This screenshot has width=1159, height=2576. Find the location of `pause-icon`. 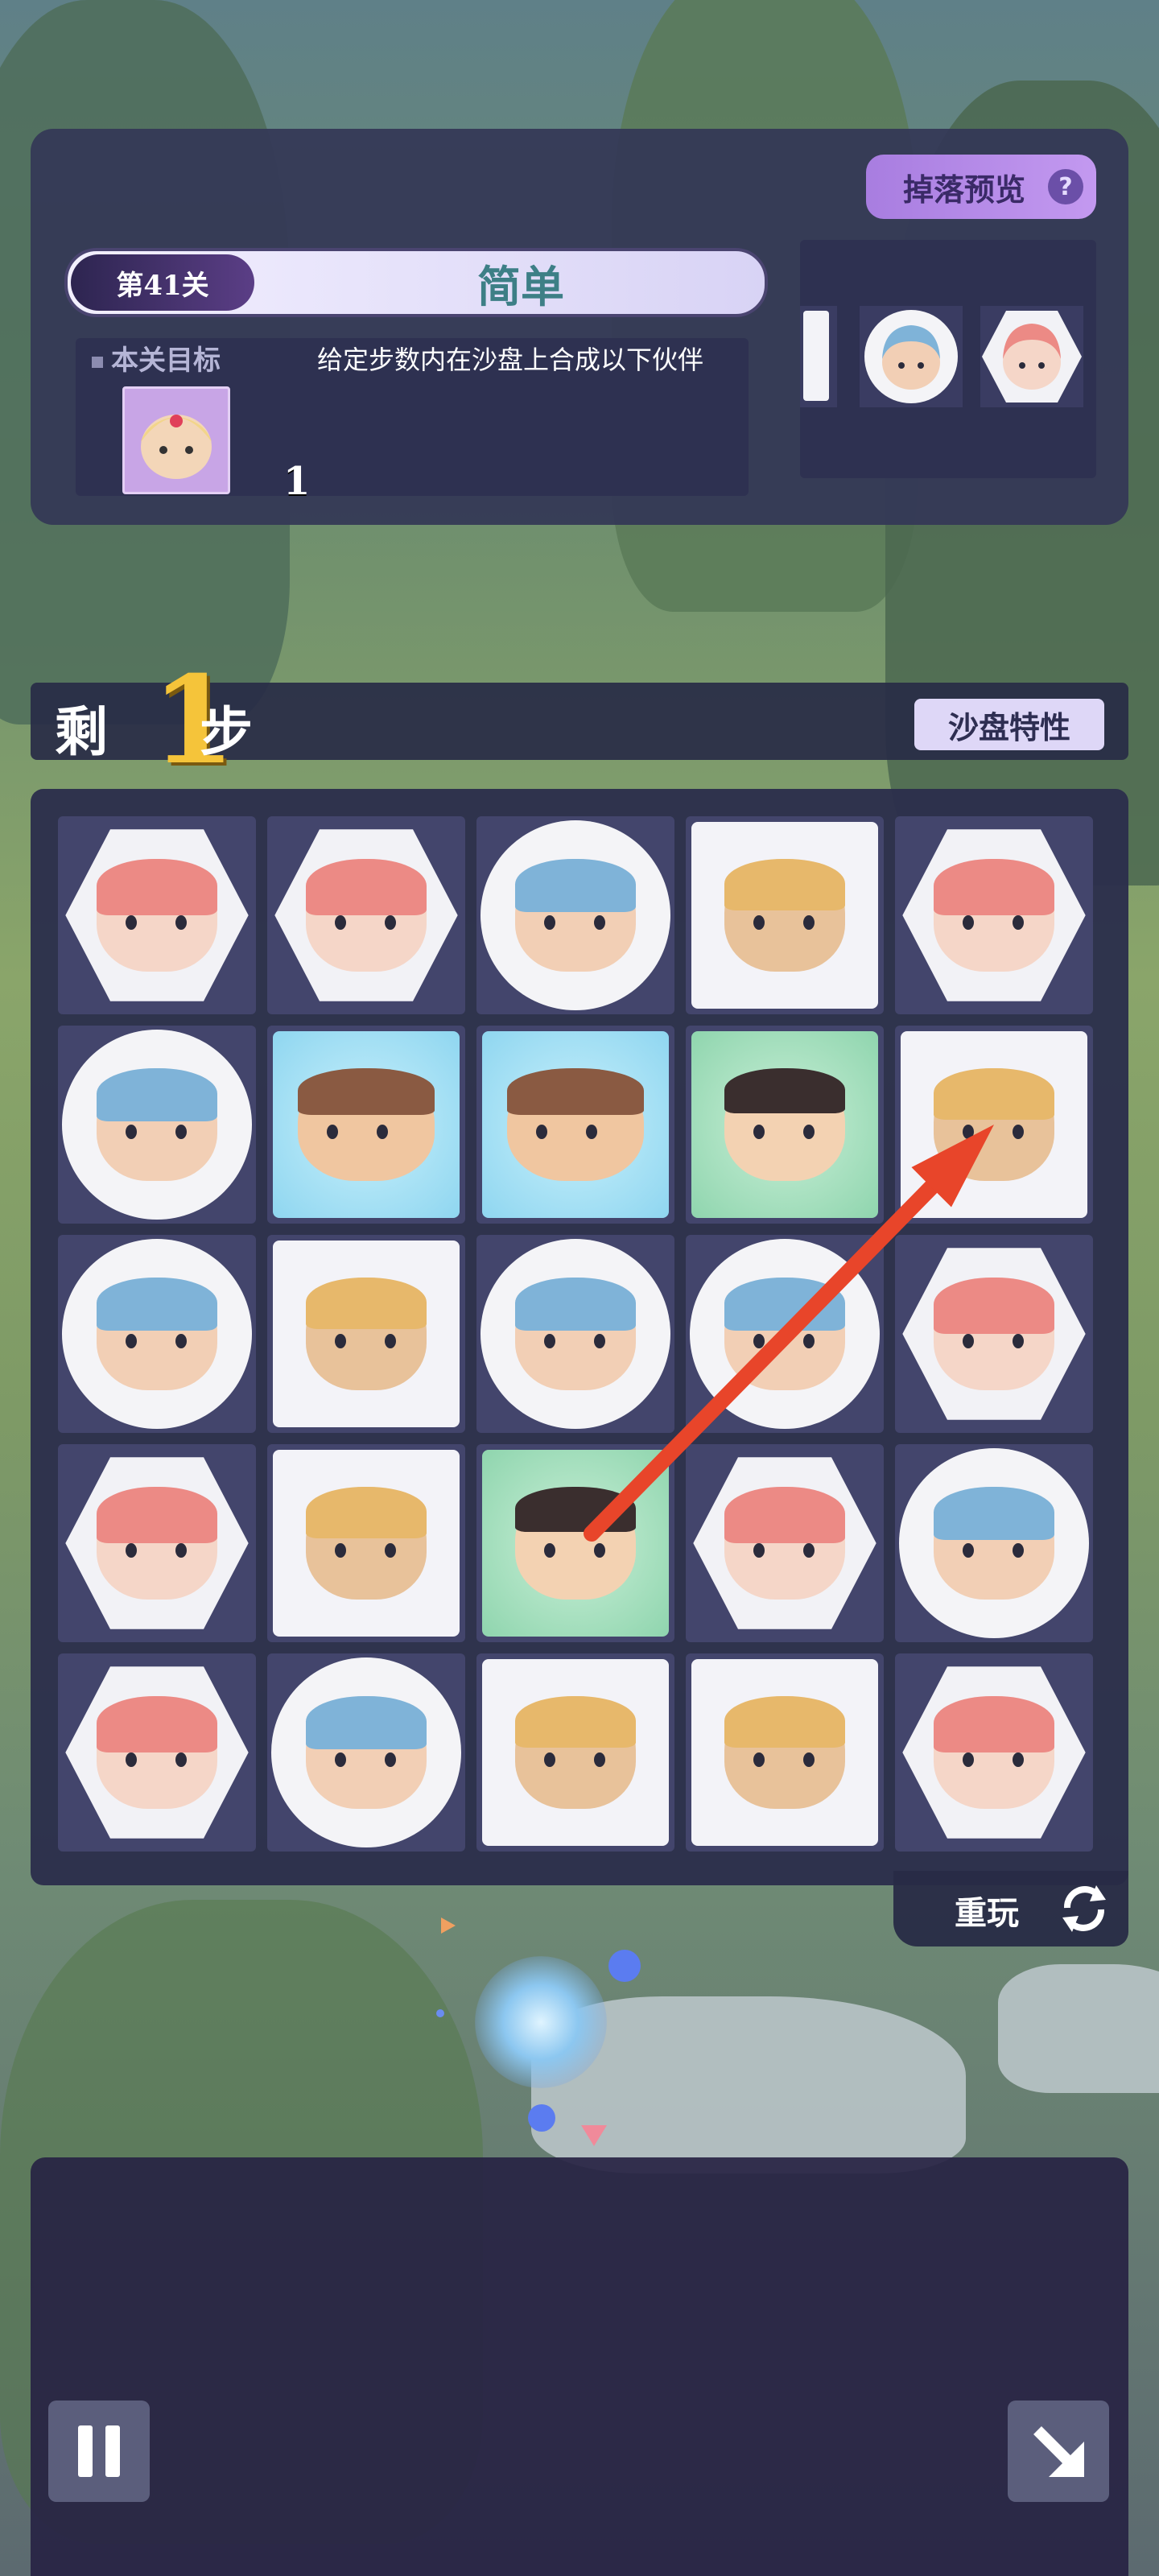

pause-icon is located at coordinates (85, 2451).